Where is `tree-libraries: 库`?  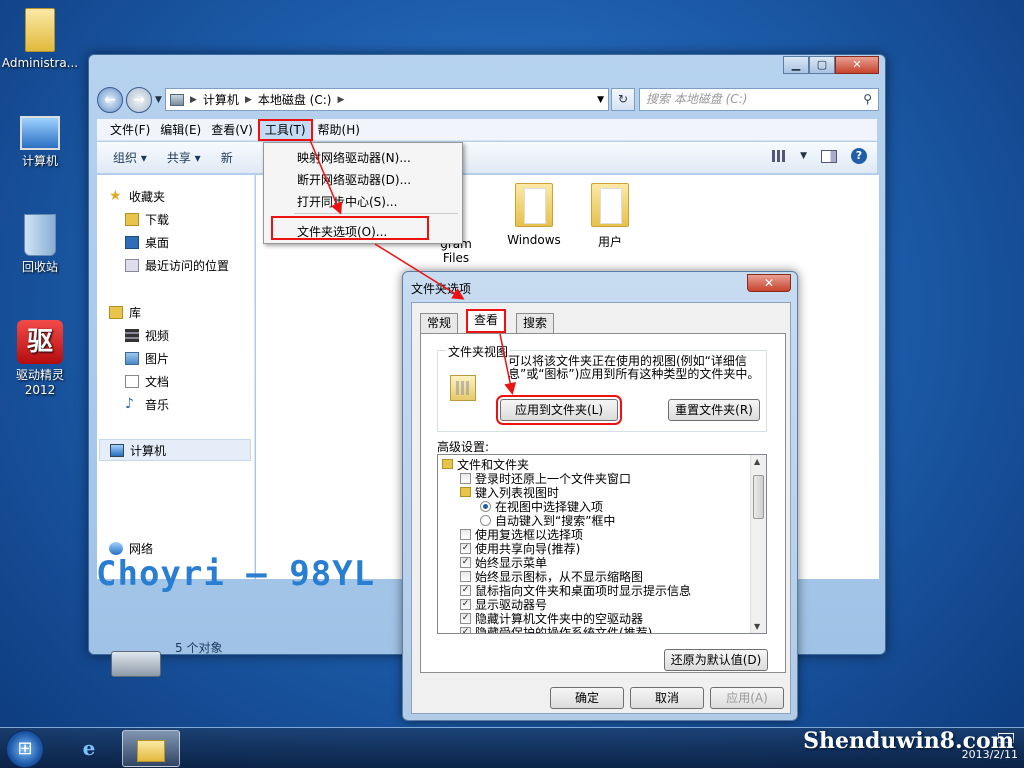
tree-libraries: 库 is located at coordinates (125, 312).